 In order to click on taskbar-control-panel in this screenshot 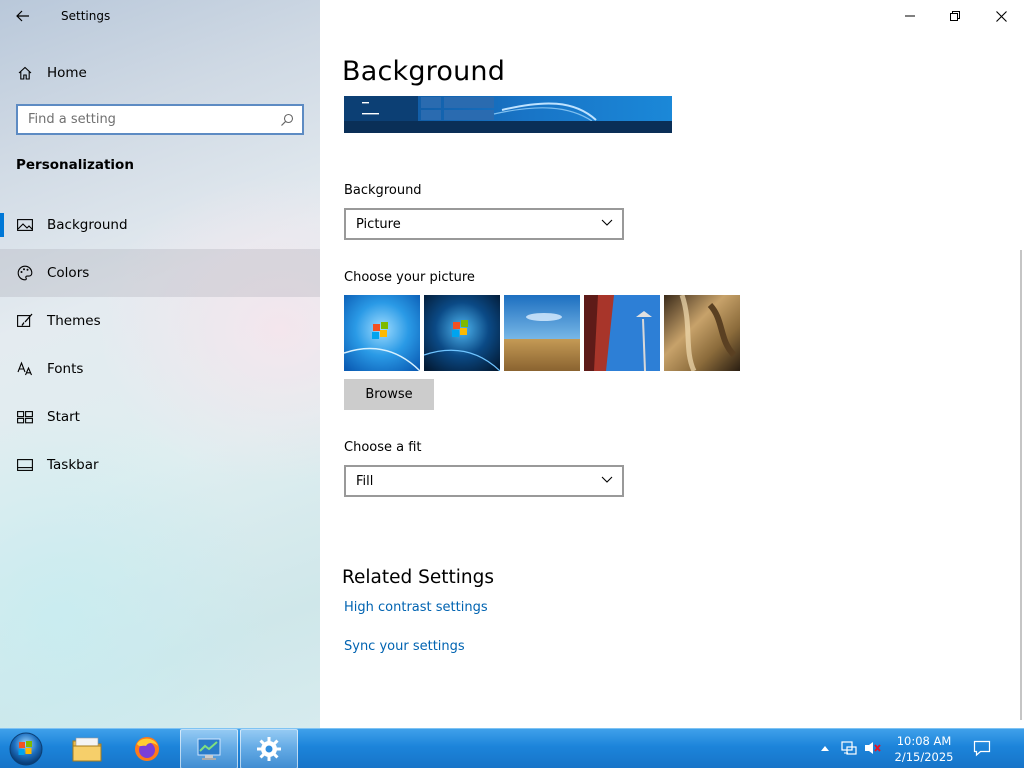, I will do `click(209, 748)`.